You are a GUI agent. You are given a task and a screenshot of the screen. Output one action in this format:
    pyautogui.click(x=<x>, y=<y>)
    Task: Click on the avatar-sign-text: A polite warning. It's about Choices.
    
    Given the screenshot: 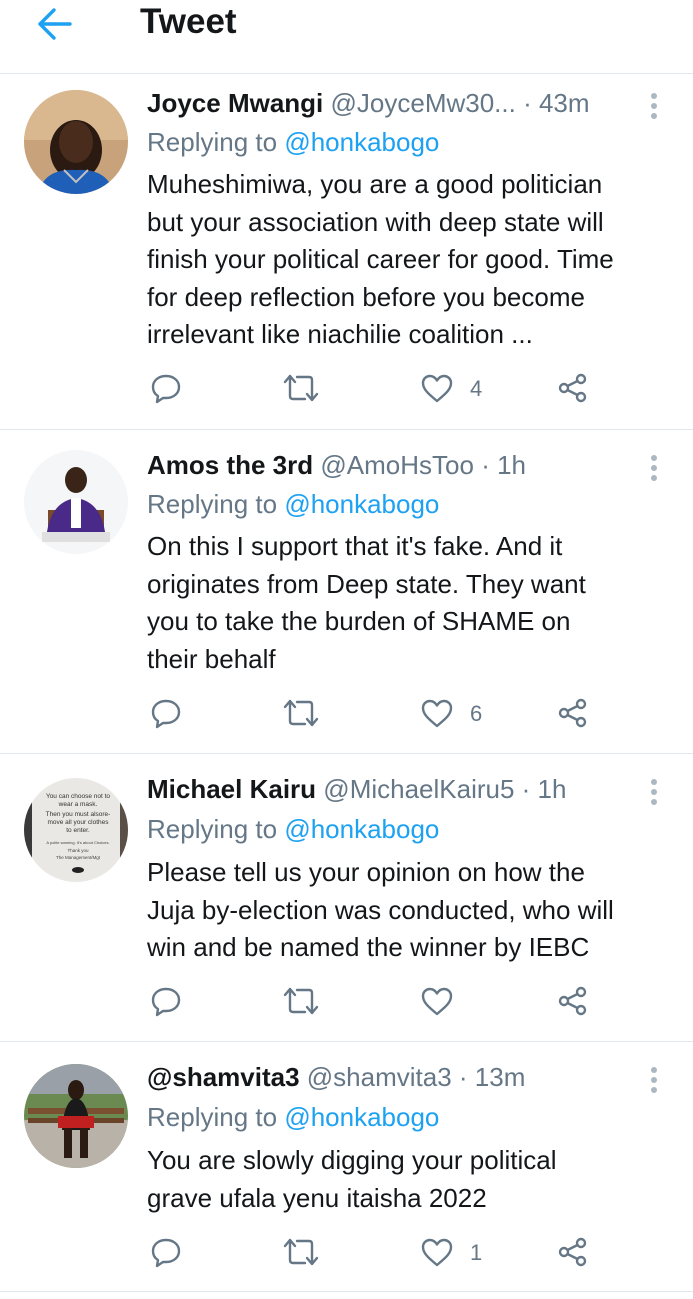 What is the action you would take?
    pyautogui.click(x=77, y=842)
    